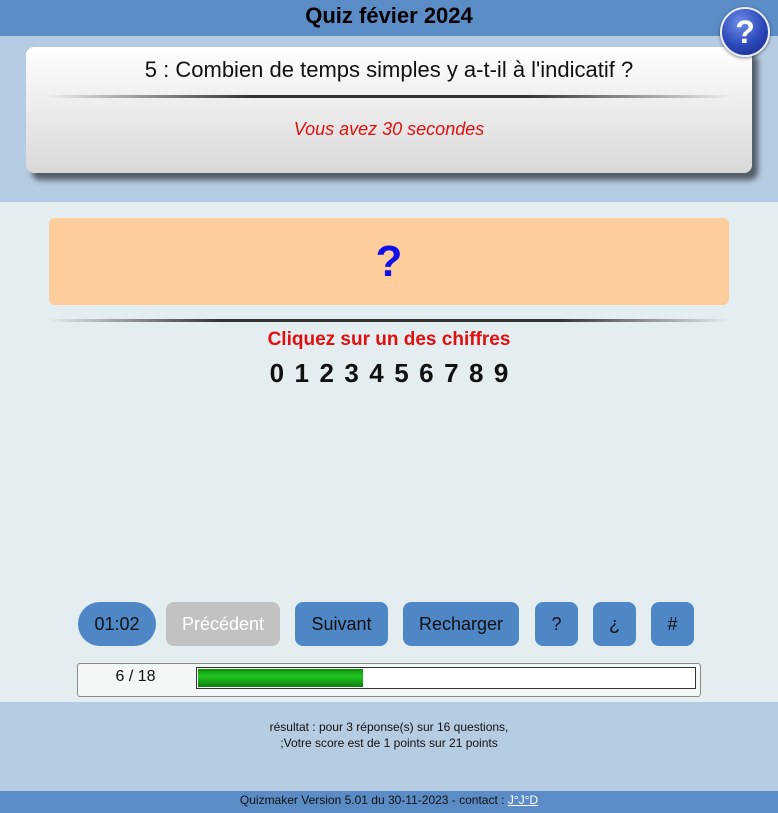 Image resolution: width=778 pixels, height=813 pixels. I want to click on inverted-question-button: ¿, so click(614, 624).